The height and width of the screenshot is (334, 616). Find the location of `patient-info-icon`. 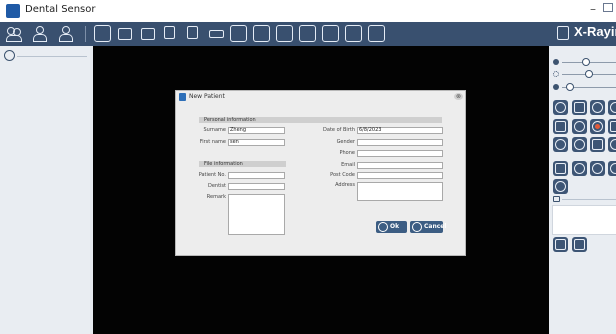

patient-info-icon is located at coordinates (66, 33).